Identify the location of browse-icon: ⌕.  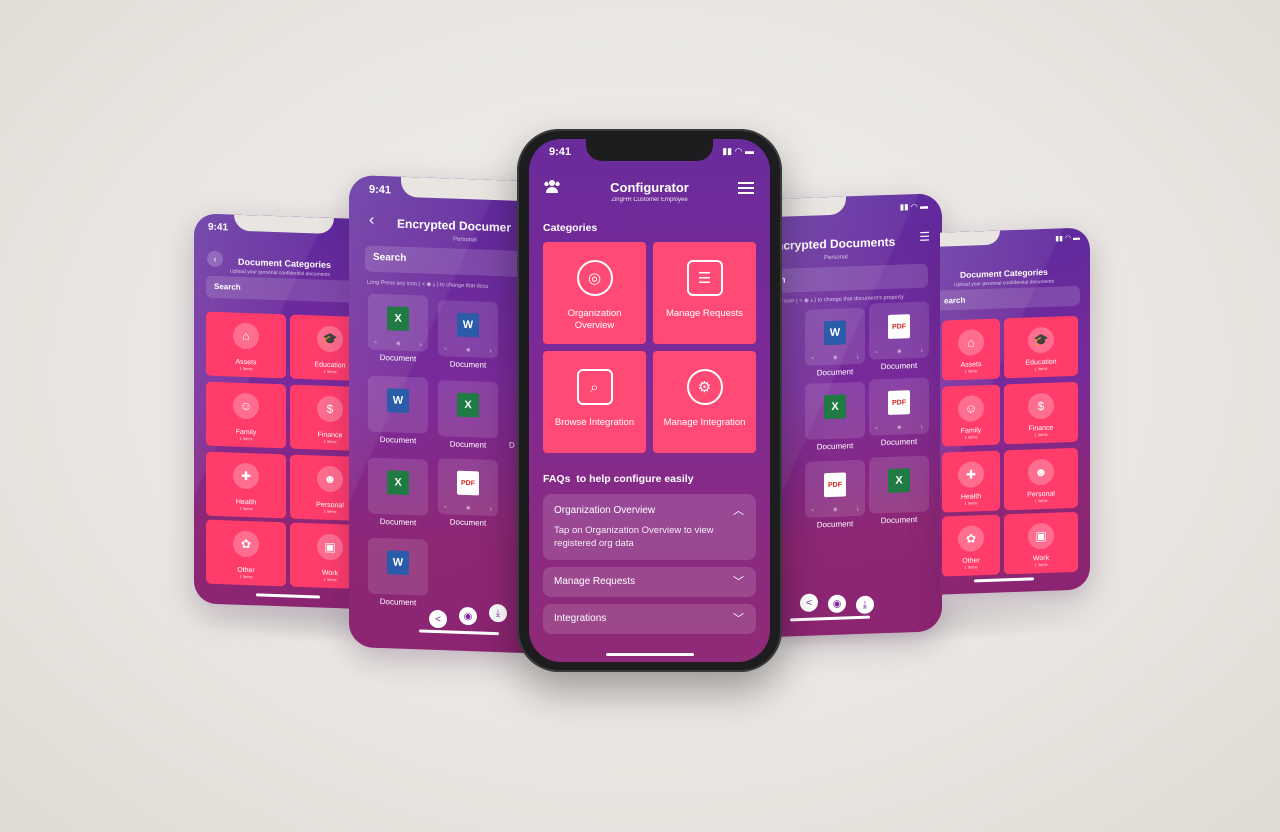
(594, 387).